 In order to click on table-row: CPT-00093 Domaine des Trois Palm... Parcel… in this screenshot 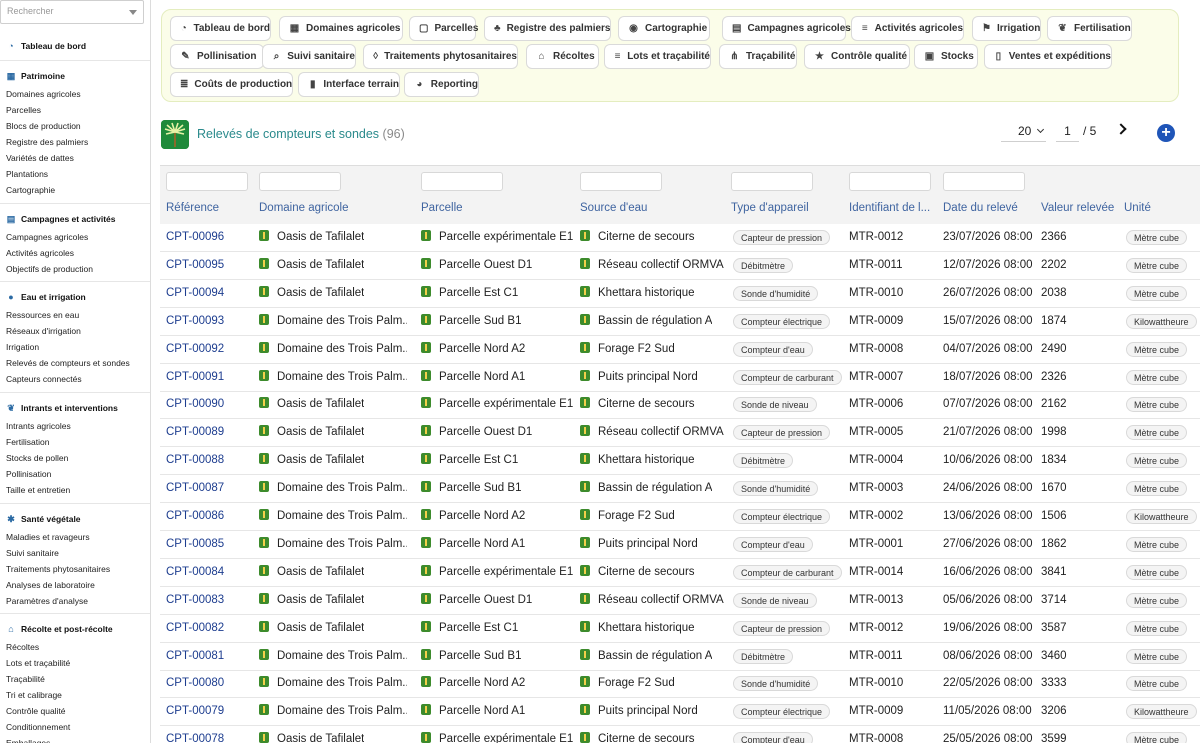, I will do `click(680, 322)`.